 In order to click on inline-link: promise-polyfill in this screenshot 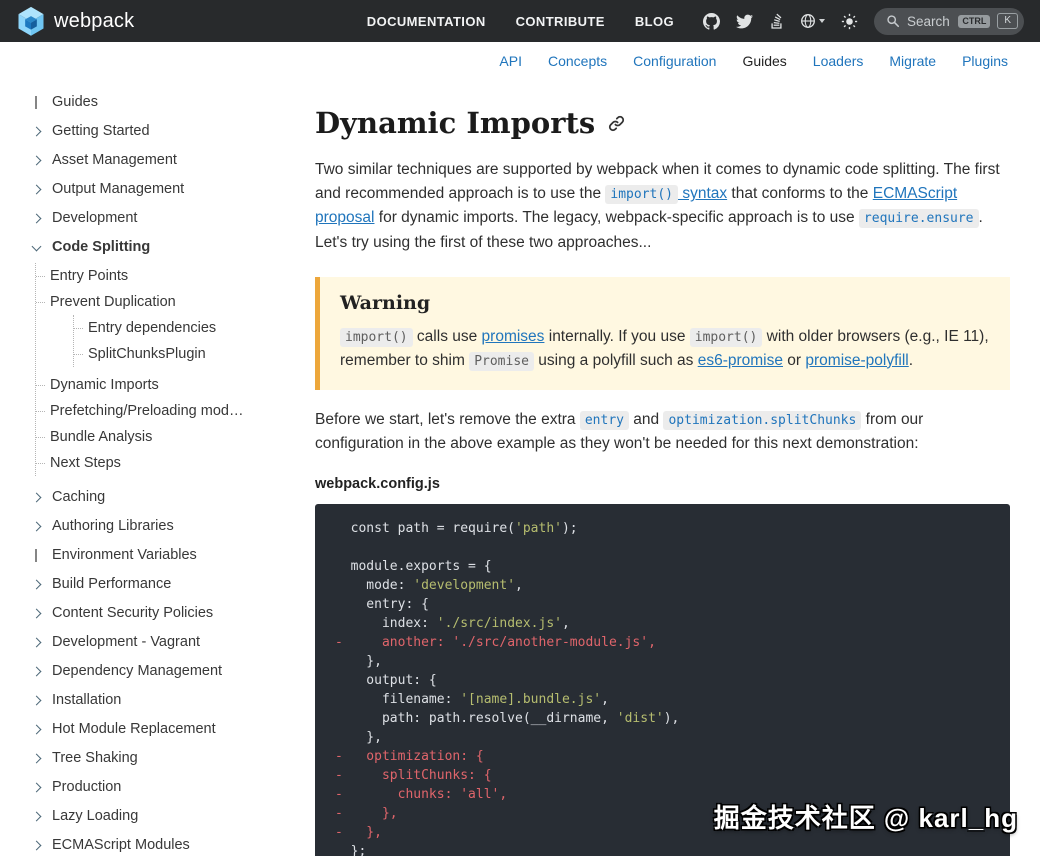, I will do `click(856, 360)`.